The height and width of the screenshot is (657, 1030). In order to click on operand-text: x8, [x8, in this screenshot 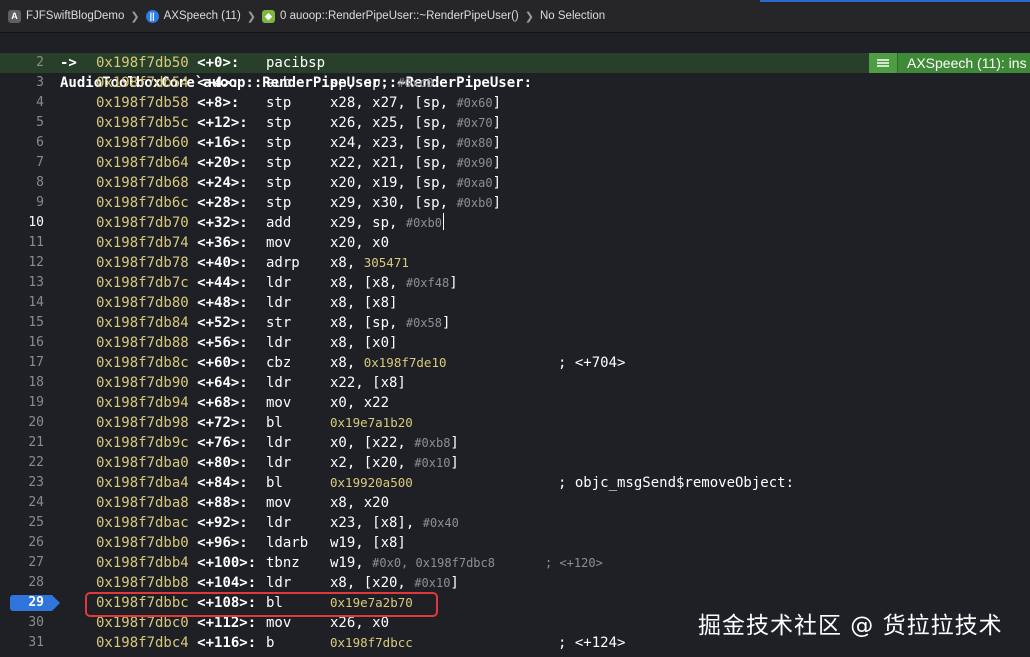, I will do `click(368, 283)`.